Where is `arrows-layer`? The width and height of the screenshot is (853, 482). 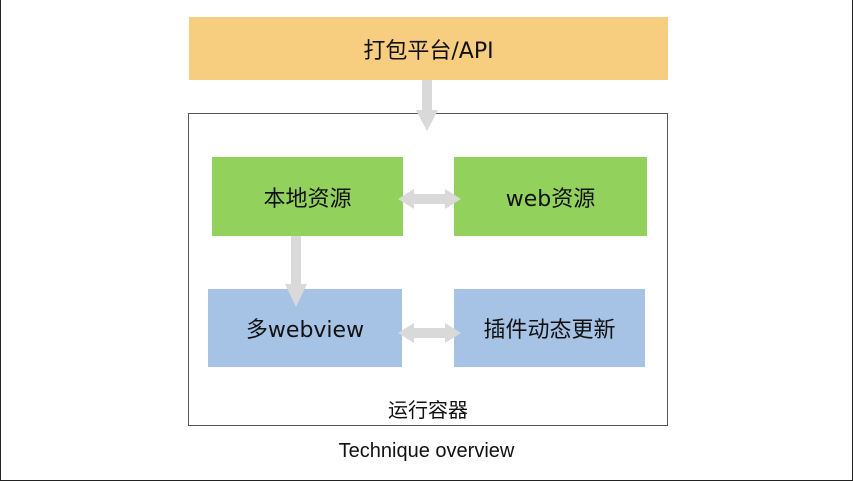 arrows-layer is located at coordinates (373, 211).